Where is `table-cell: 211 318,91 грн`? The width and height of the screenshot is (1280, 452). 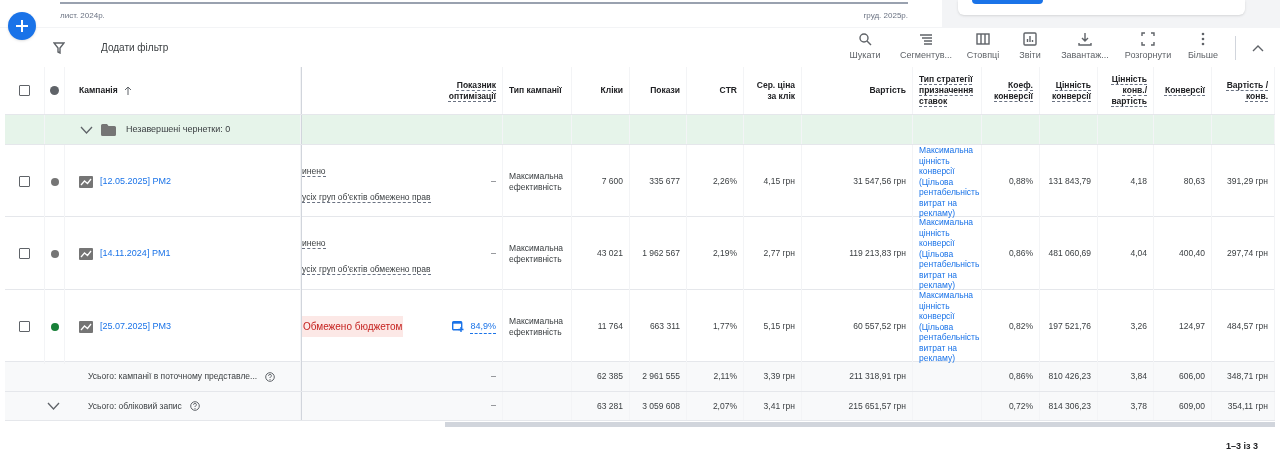 table-cell: 211 318,91 грн is located at coordinates (877, 376).